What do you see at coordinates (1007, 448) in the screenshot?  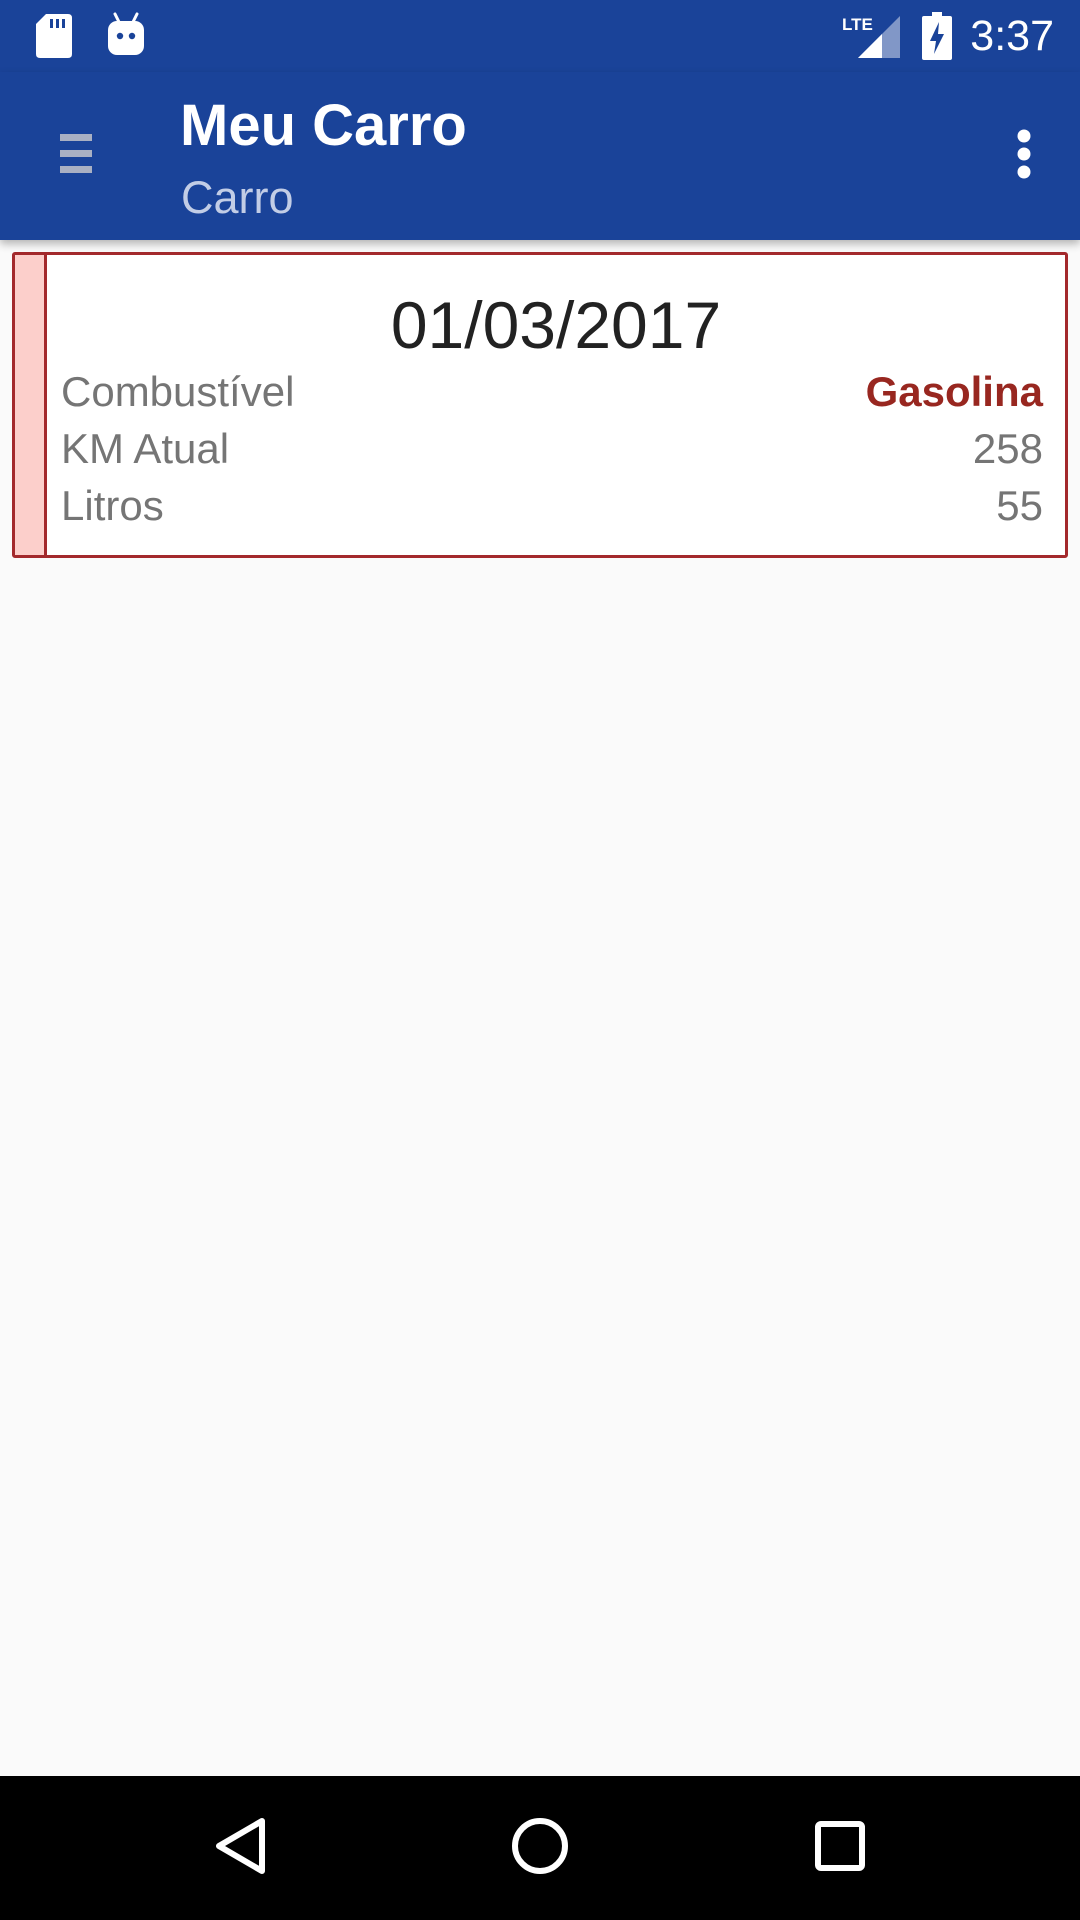 I see `km-value: 258` at bounding box center [1007, 448].